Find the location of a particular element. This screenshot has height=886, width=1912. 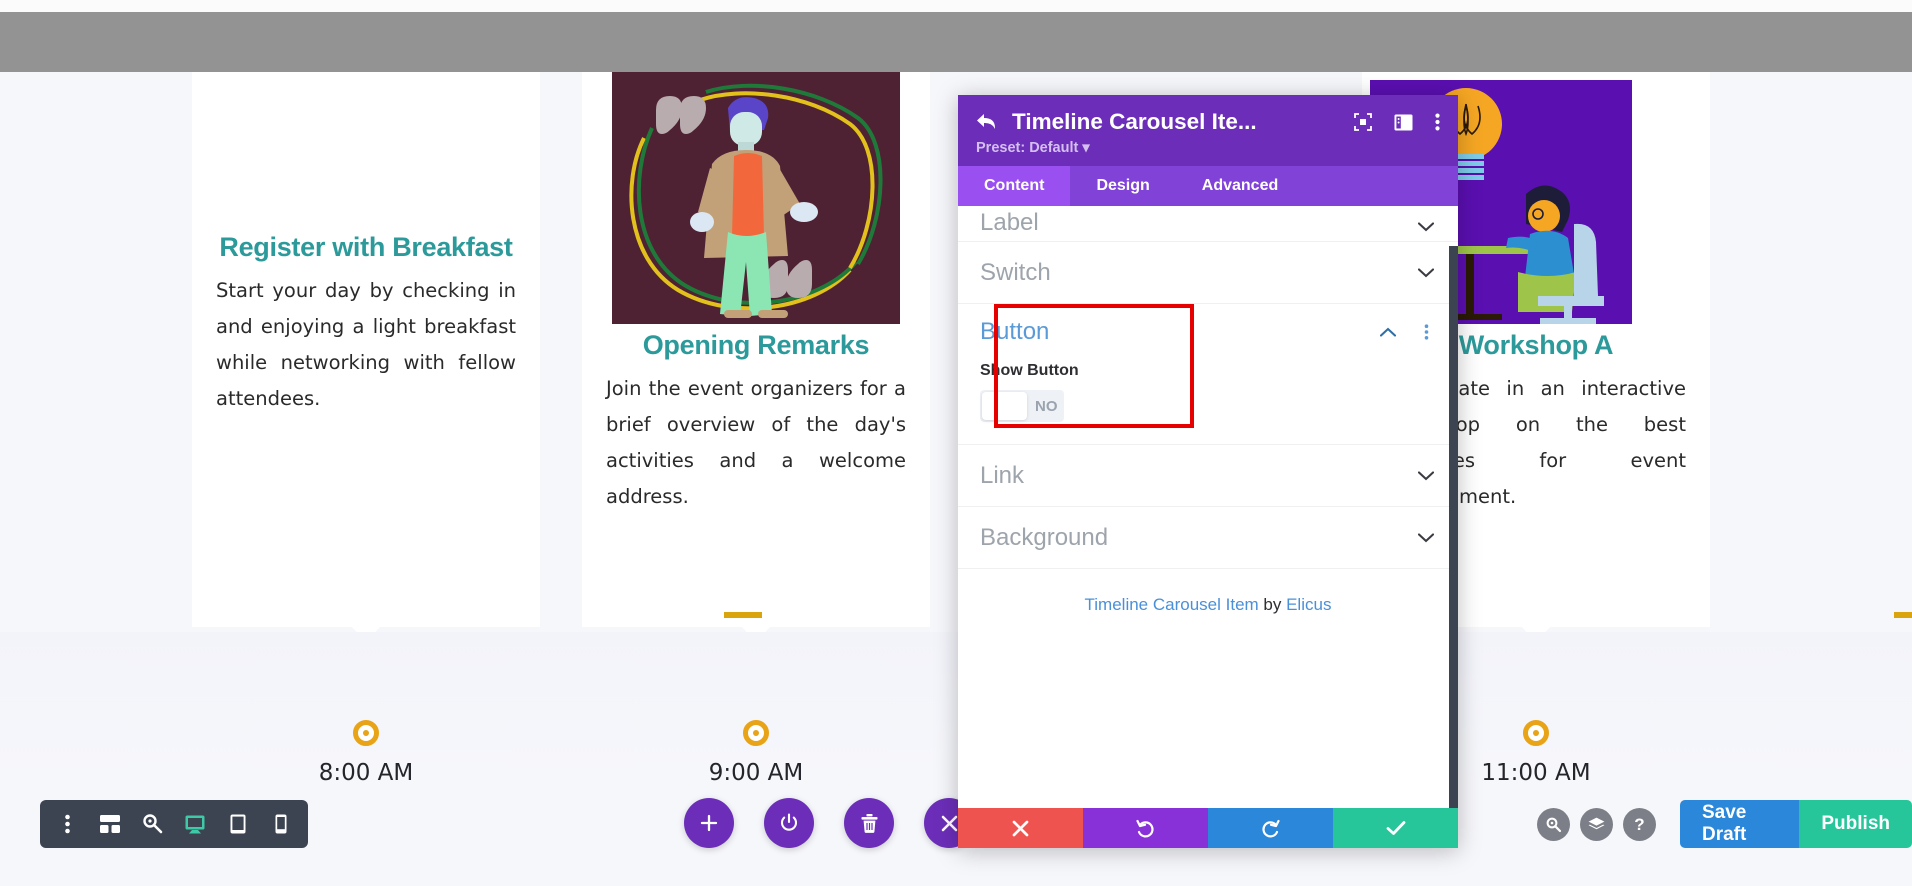

phone-icon is located at coordinates (281, 824).